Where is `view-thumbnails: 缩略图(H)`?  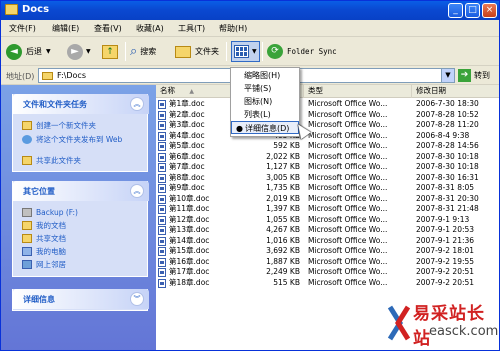
view-thumbnails: 缩略图(H) is located at coordinates (265, 75).